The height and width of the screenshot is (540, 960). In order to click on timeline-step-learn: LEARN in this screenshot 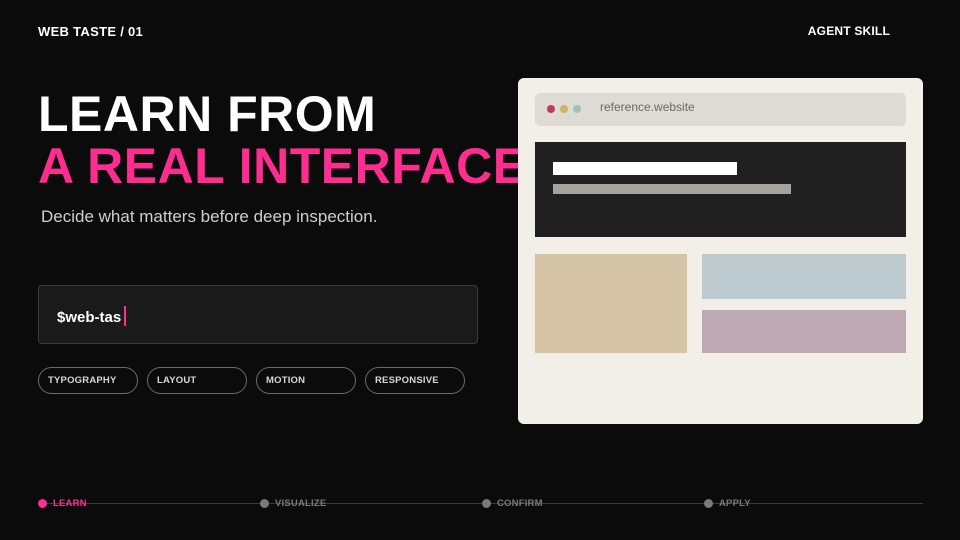, I will do `click(62, 503)`.